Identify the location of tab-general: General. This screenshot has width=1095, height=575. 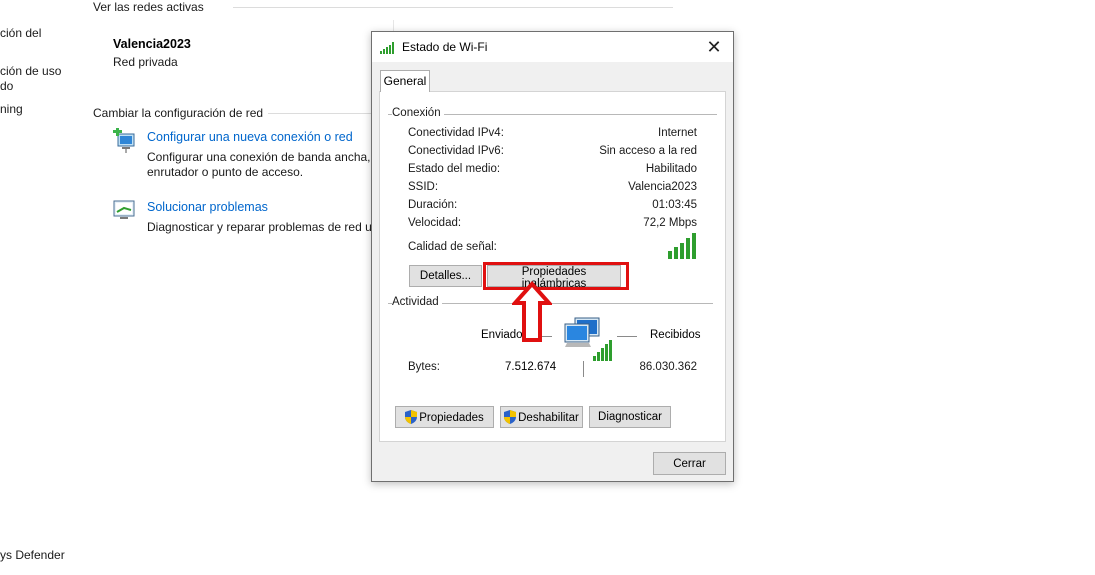
(405, 81).